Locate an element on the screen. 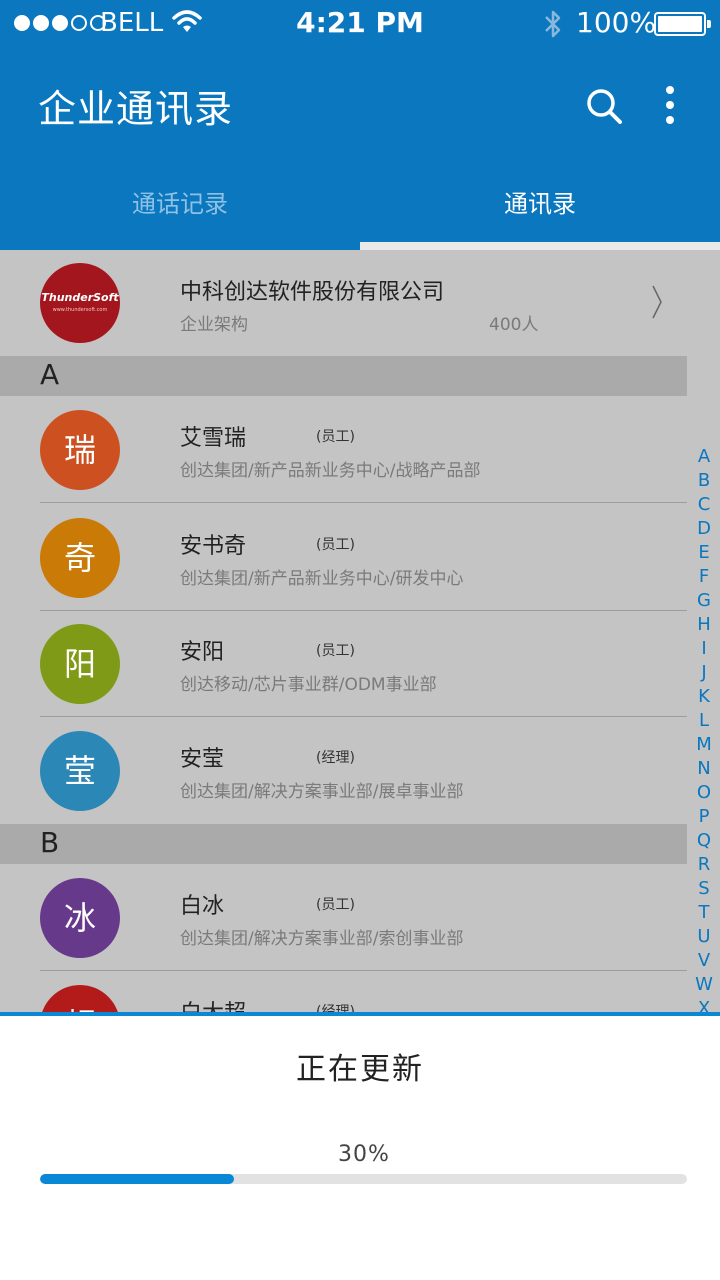 The width and height of the screenshot is (720, 1280). list-item: 奇 安书奇 (员工) 创达集团/新产品新业务中心/研发中心 is located at coordinates (343, 557).